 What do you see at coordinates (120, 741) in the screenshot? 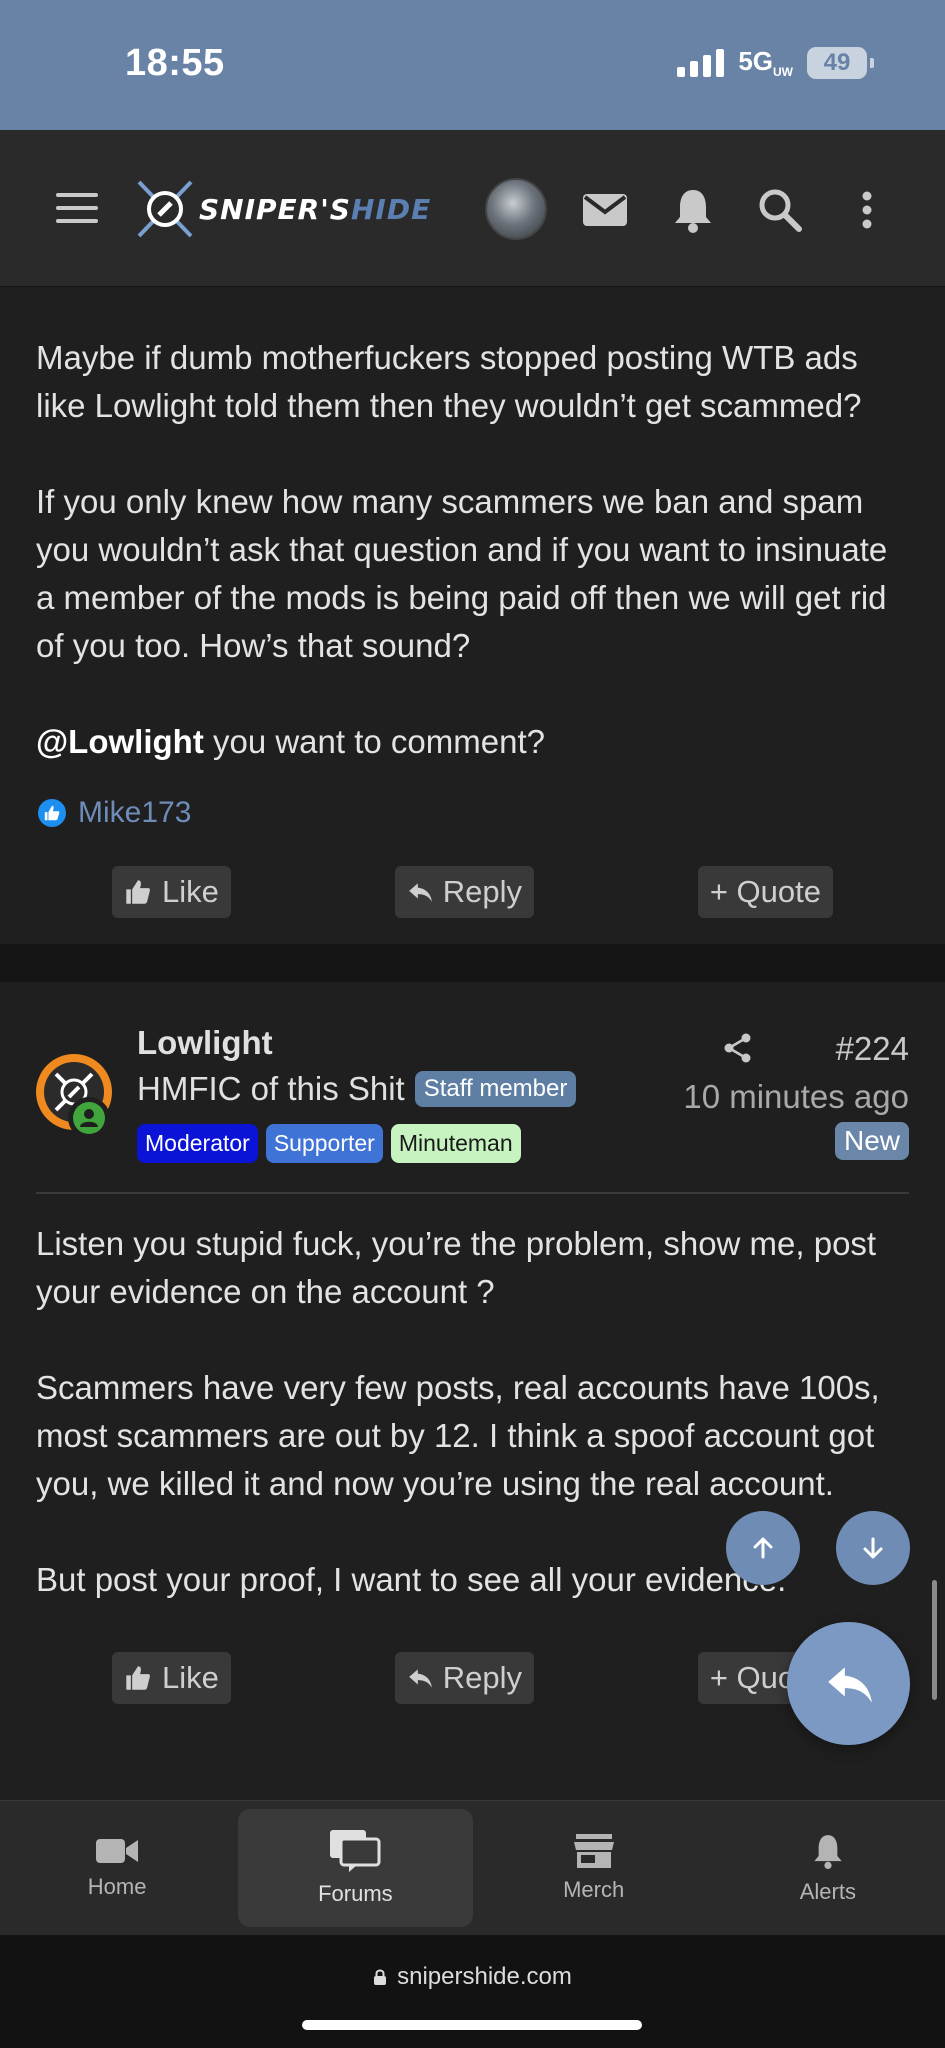
I see `user-mention-link: @Lowlight` at bounding box center [120, 741].